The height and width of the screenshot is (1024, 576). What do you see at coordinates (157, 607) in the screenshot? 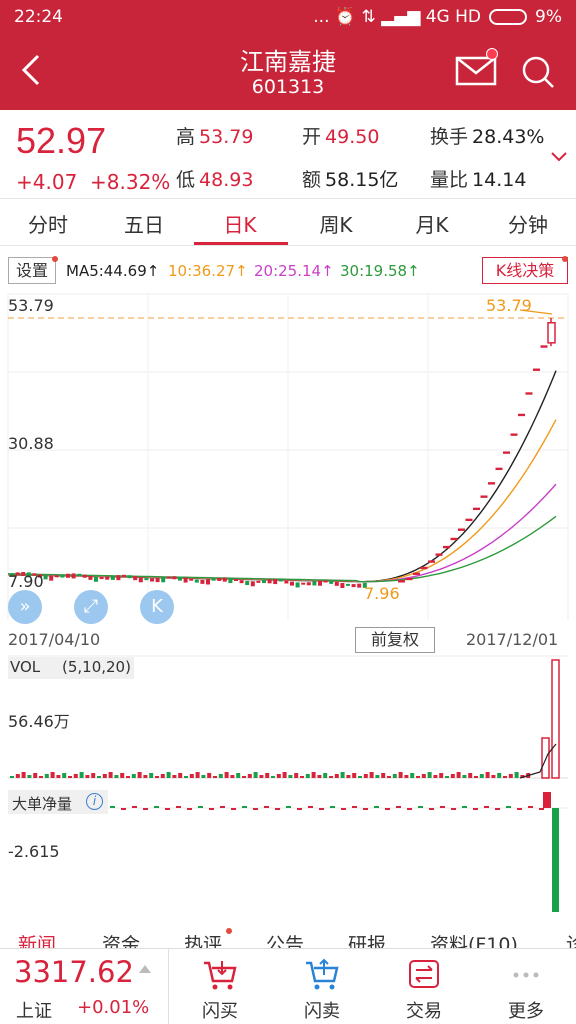
I see `k-icon: K` at bounding box center [157, 607].